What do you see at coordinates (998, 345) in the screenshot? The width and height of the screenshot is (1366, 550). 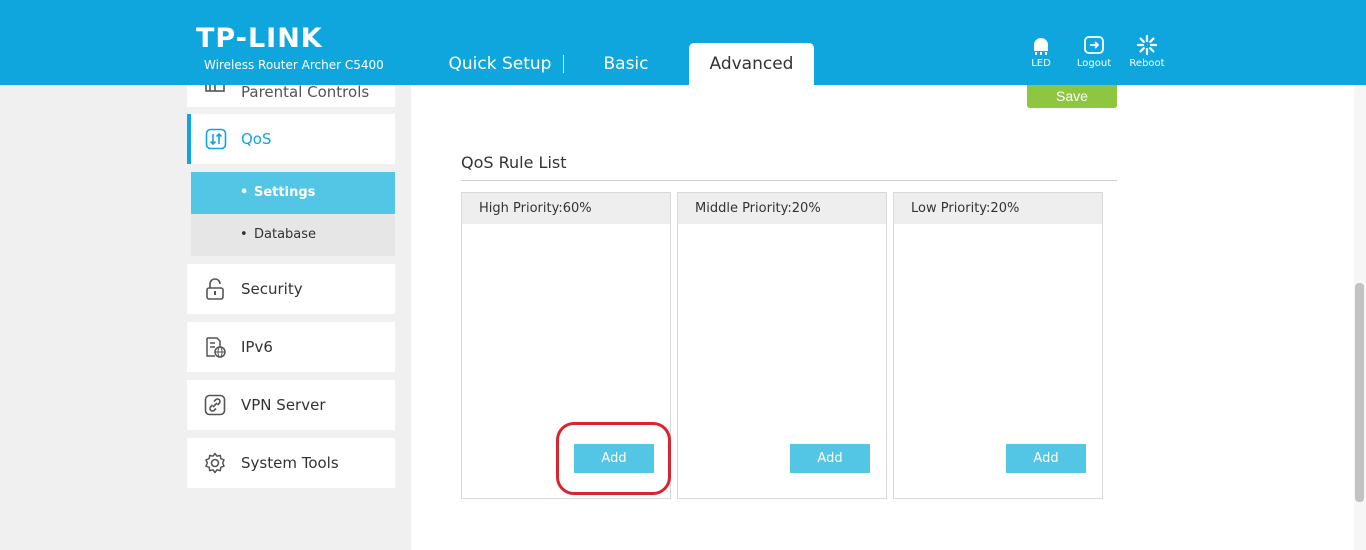 I see `low-priority-panel: Low Priority:20% Add` at bounding box center [998, 345].